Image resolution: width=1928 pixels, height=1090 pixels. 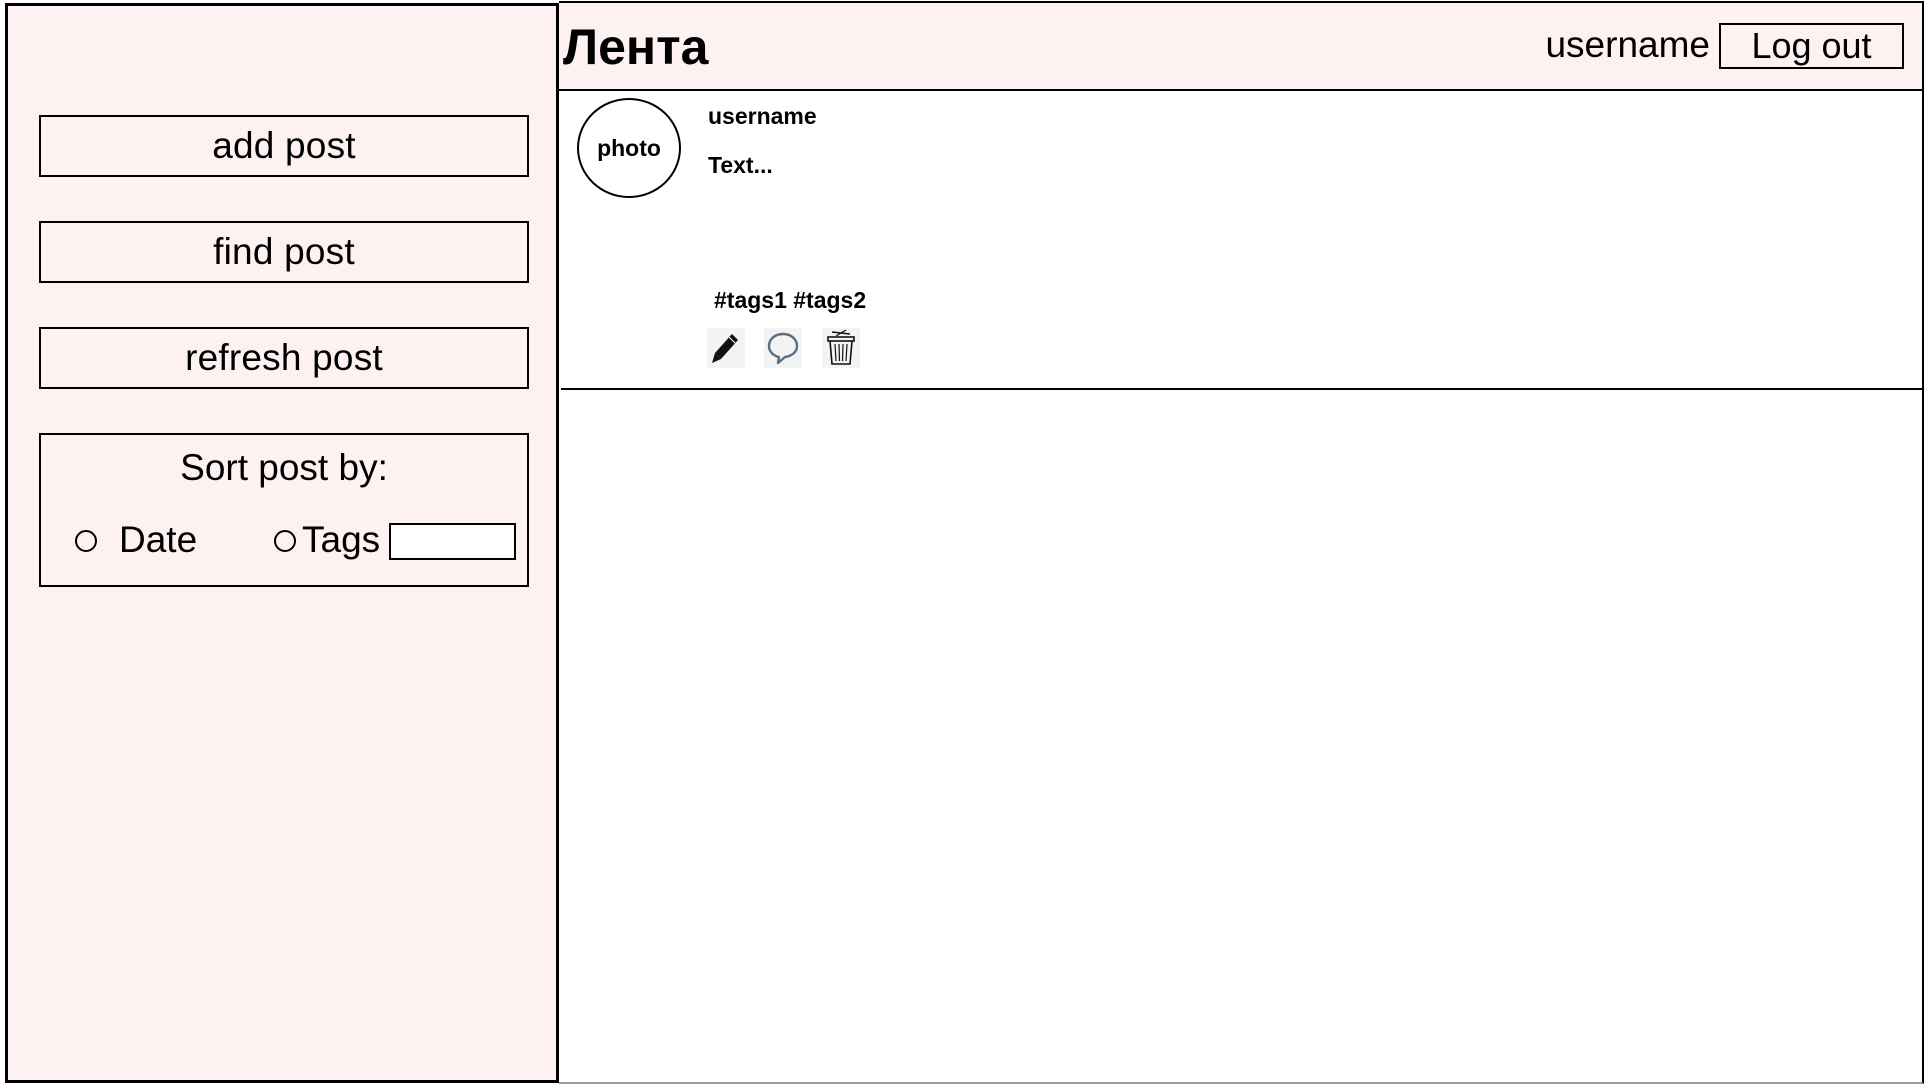 What do you see at coordinates (629, 148) in the screenshot?
I see `avatar: photo` at bounding box center [629, 148].